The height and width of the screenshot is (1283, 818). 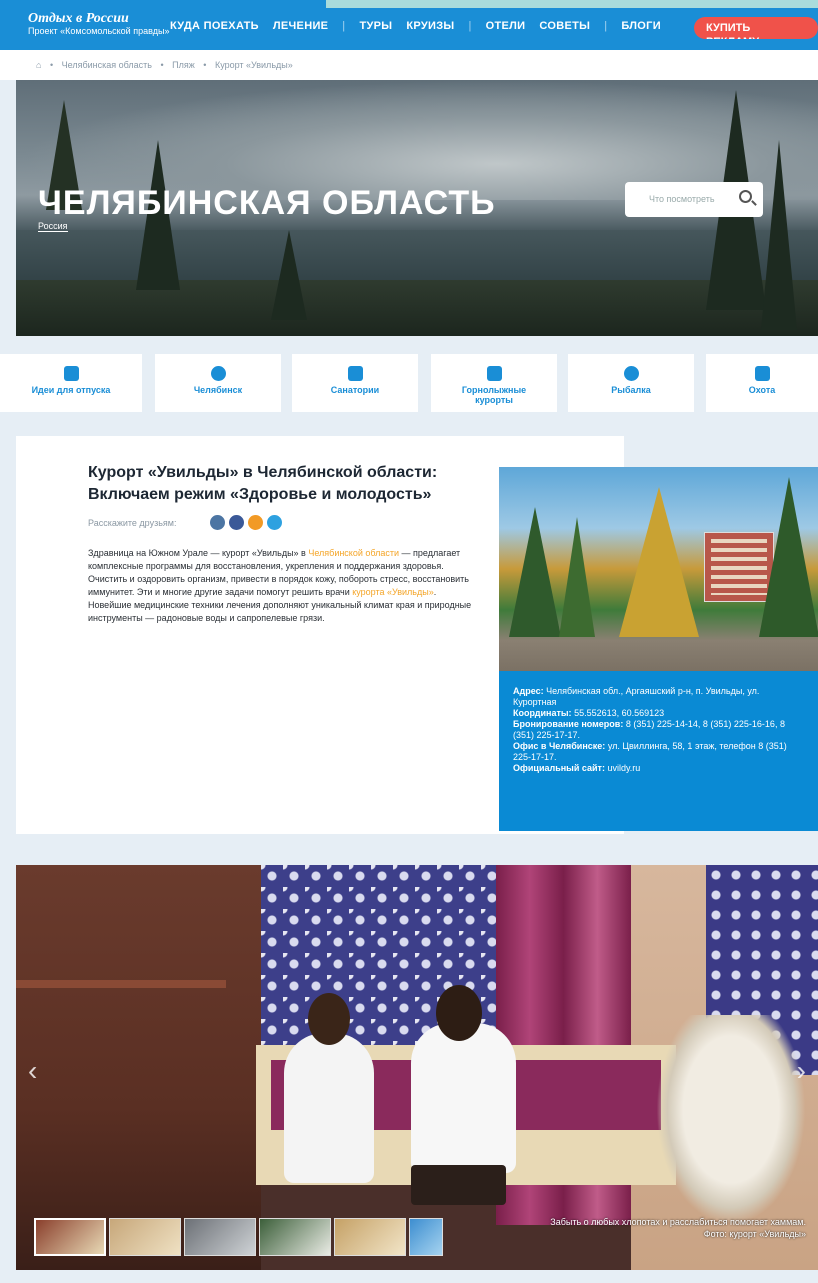 I want to click on photo-credit: Фото: курорт «Увильды», so click(x=754, y=1234).